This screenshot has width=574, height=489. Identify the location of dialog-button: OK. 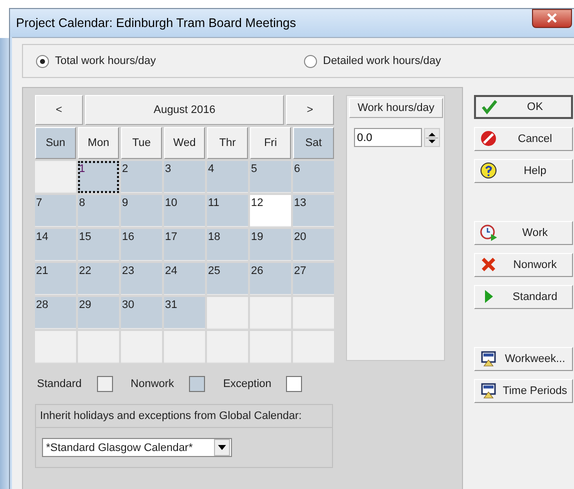
(523, 107).